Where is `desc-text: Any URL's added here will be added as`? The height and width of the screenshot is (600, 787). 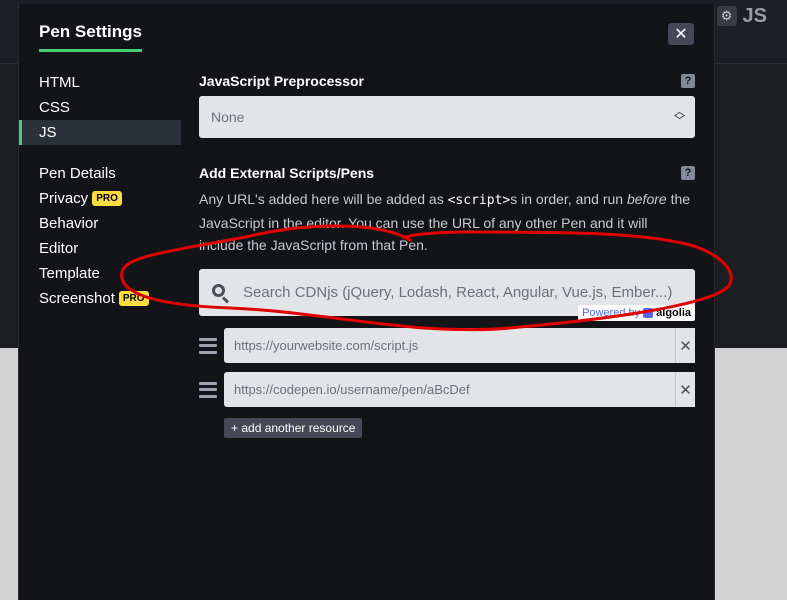
desc-text: Any URL's added here will be added as is located at coordinates (323, 199).